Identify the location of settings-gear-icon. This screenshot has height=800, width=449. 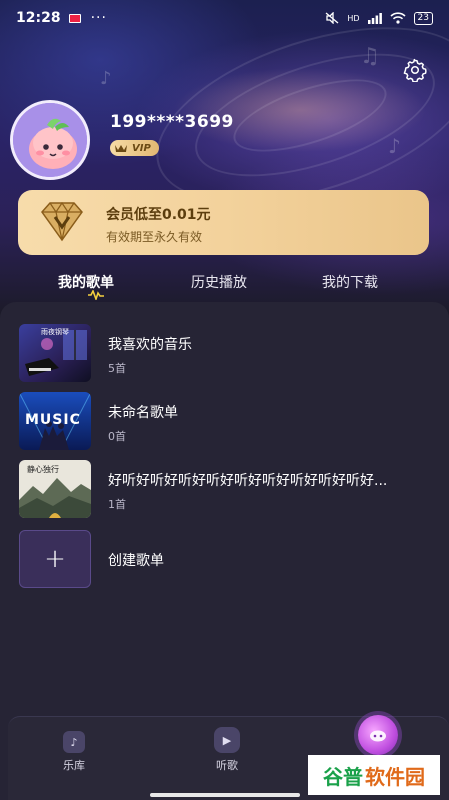
(415, 70).